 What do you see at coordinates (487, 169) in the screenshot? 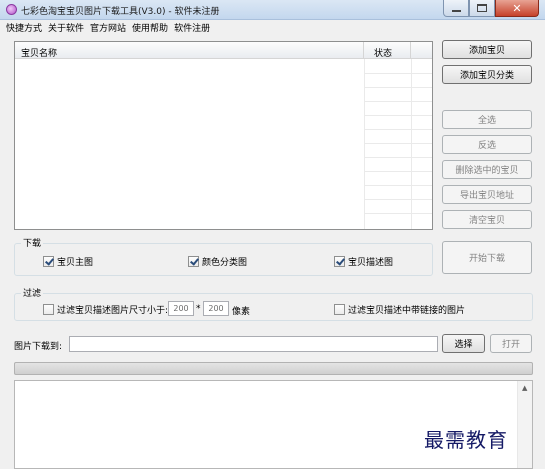
I see `delete-selected-button: 删除选中的宝贝` at bounding box center [487, 169].